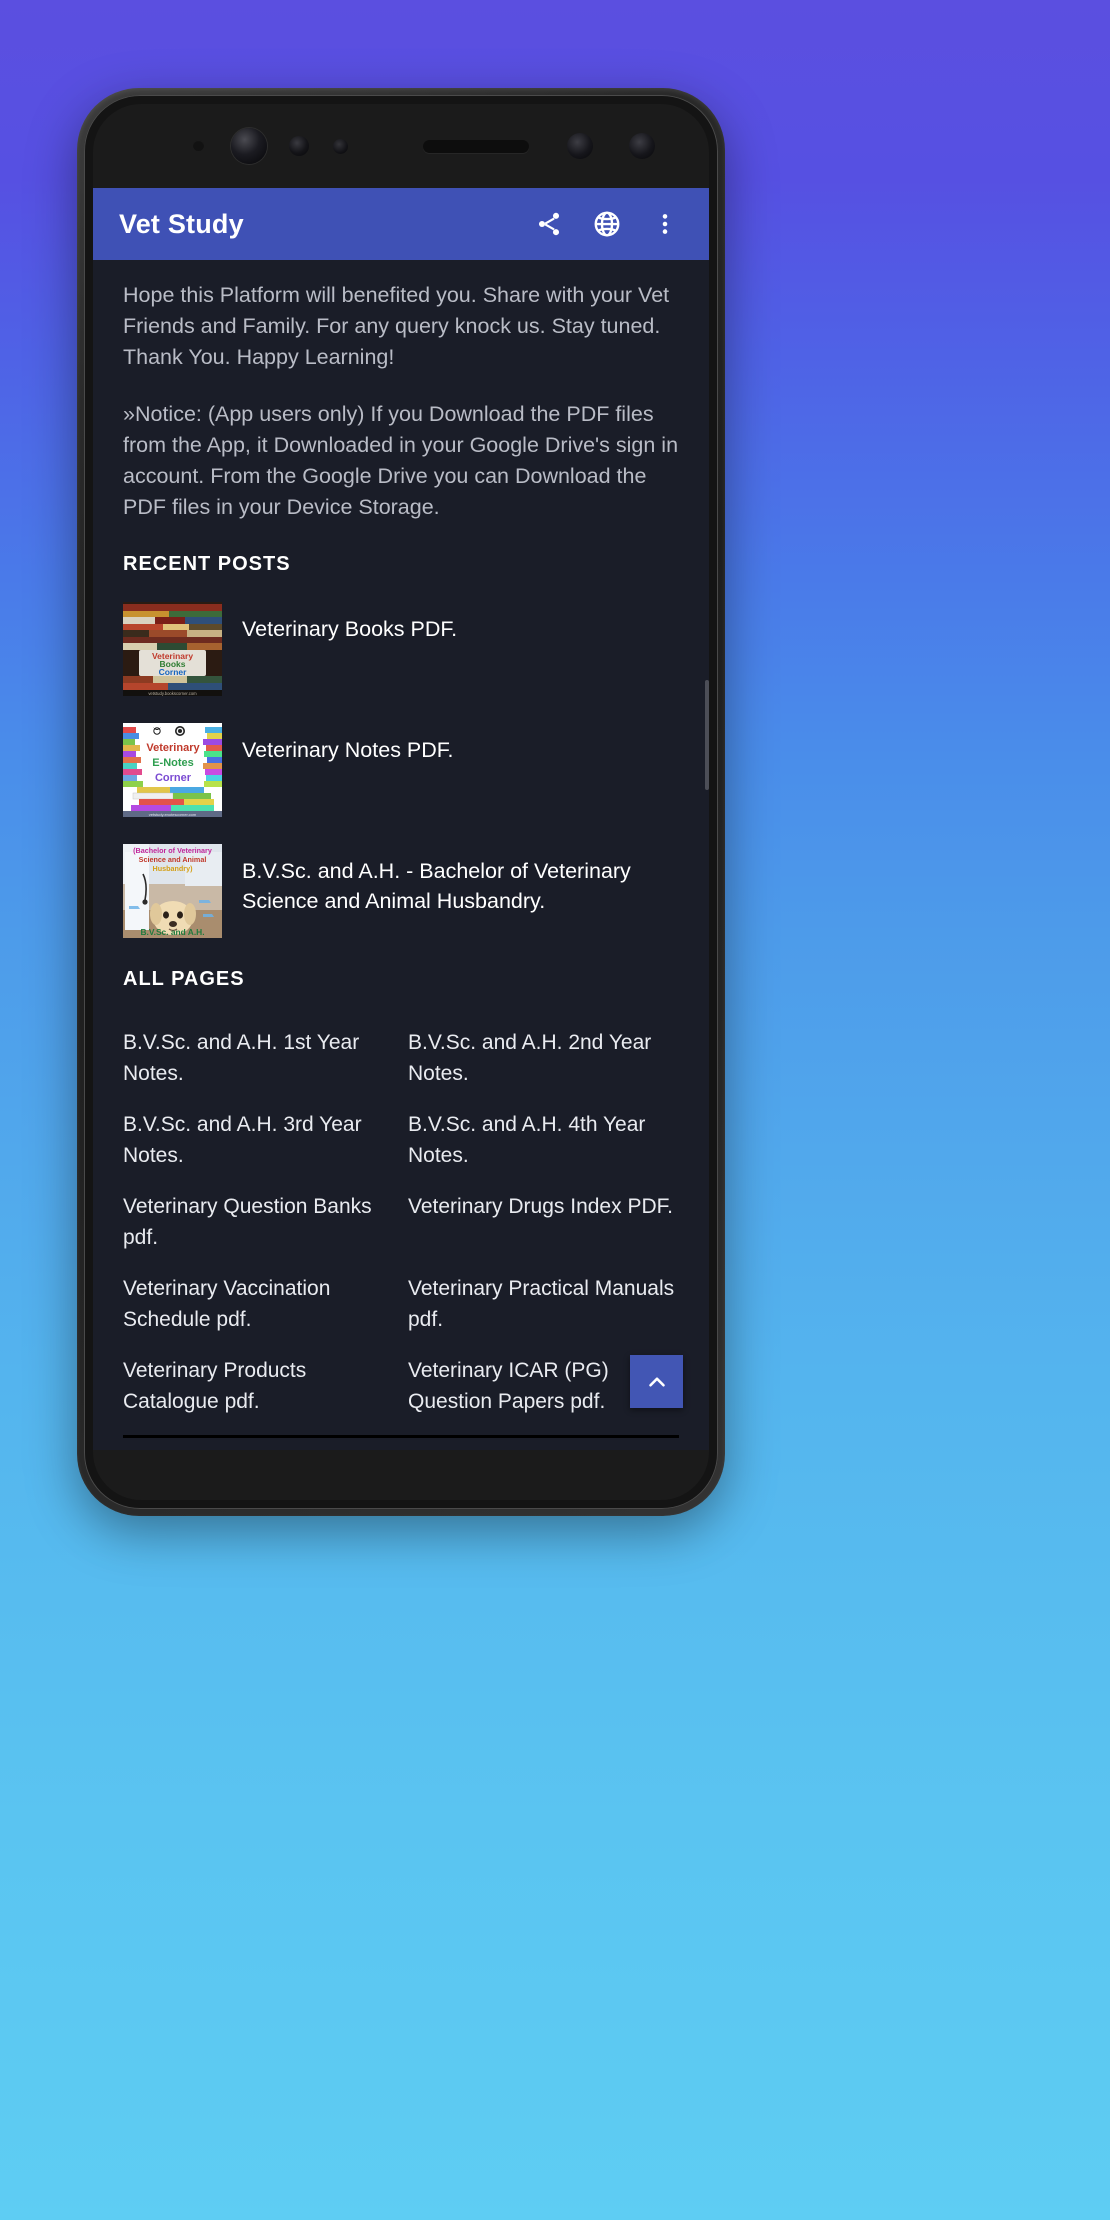  I want to click on post-title: Veterinary Notes PDF., so click(348, 744).